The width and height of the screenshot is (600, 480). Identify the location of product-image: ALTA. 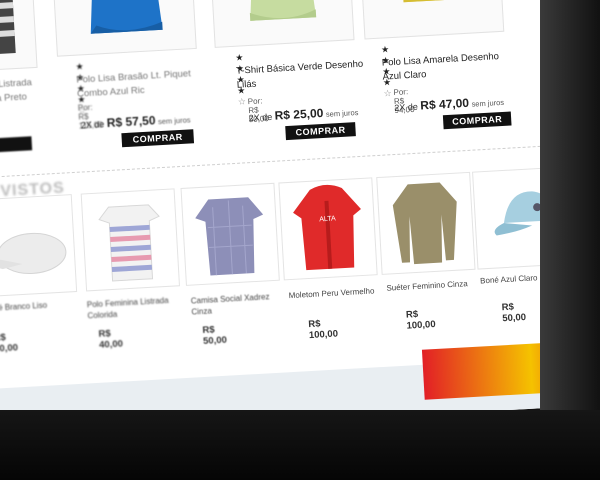
(328, 229).